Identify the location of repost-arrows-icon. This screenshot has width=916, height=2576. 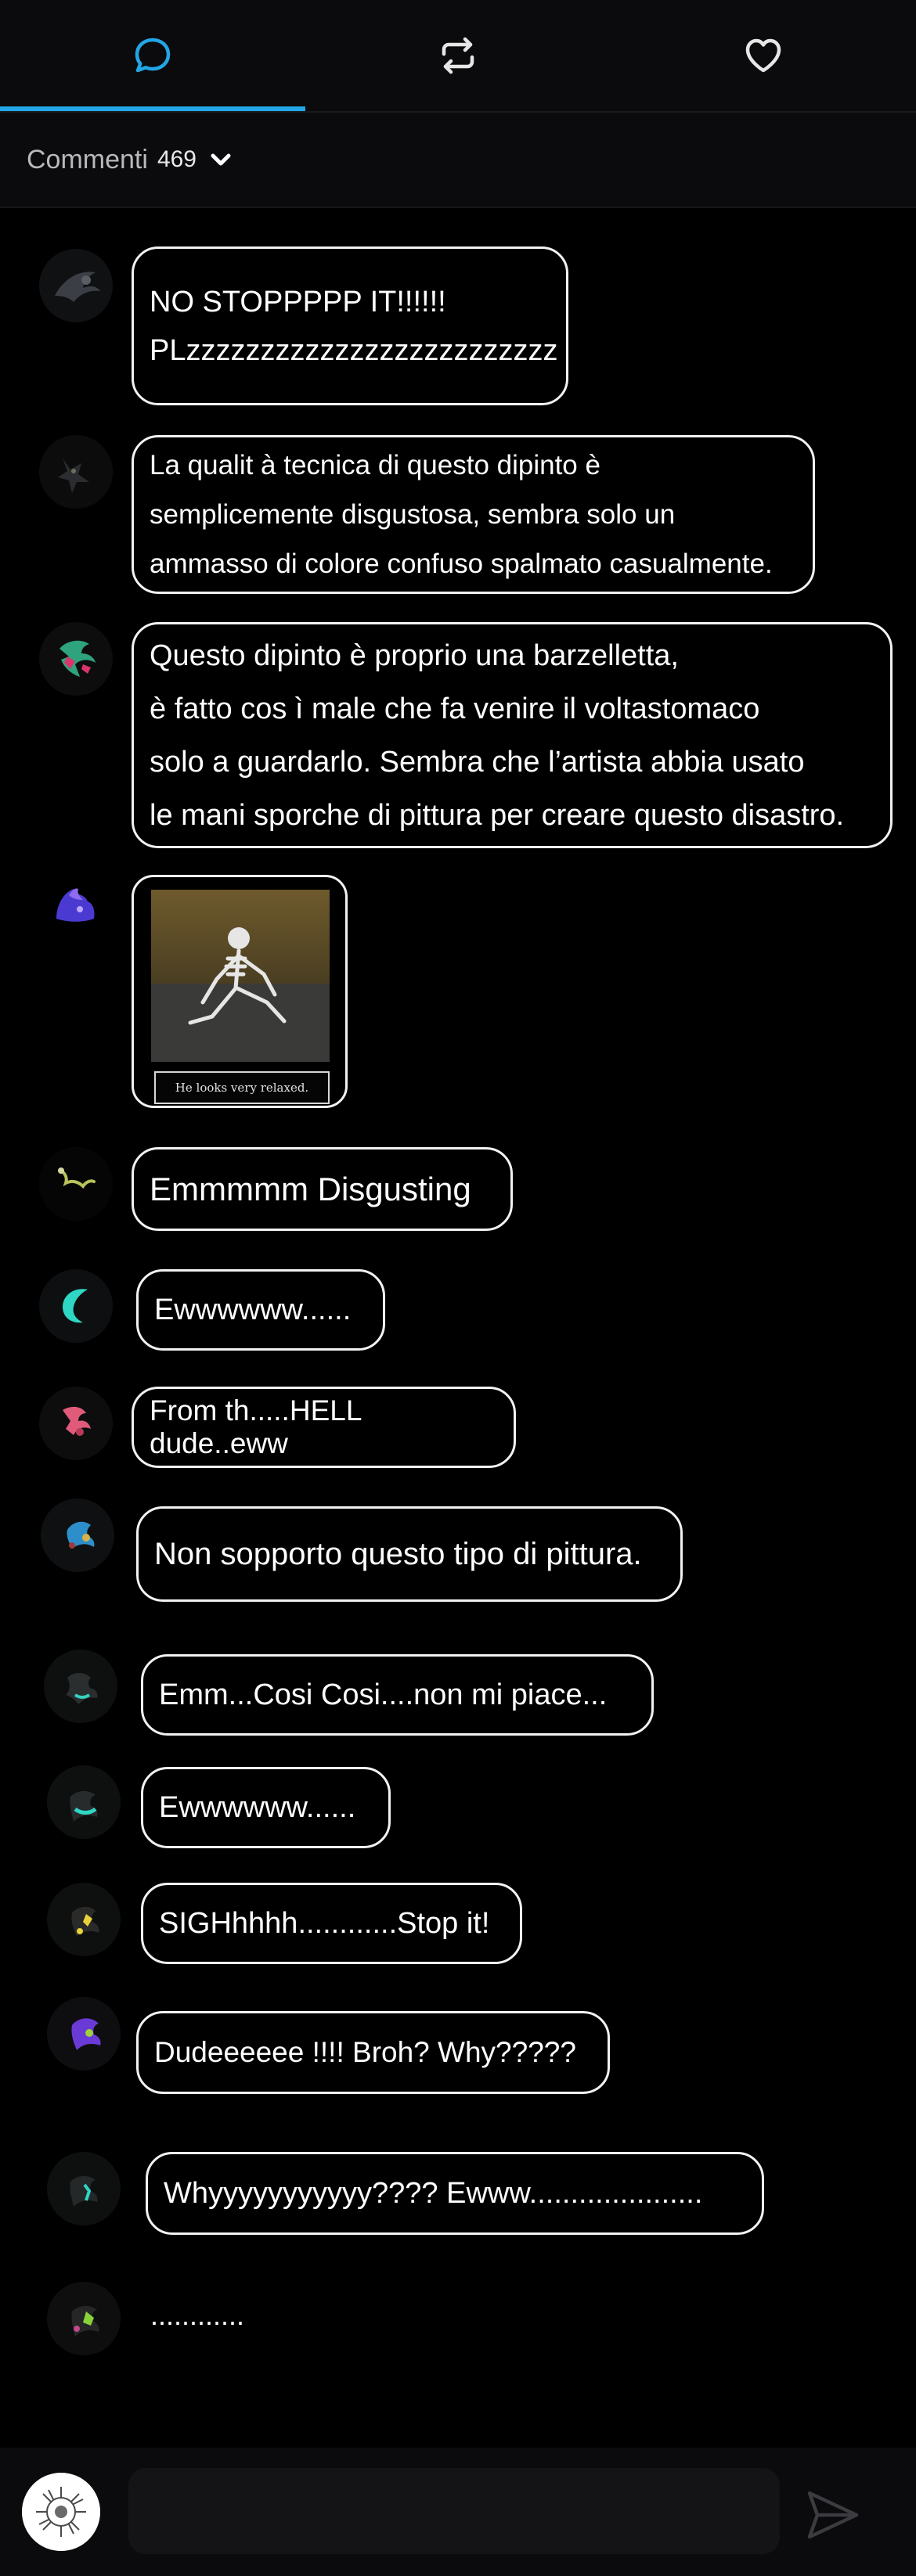
(458, 56).